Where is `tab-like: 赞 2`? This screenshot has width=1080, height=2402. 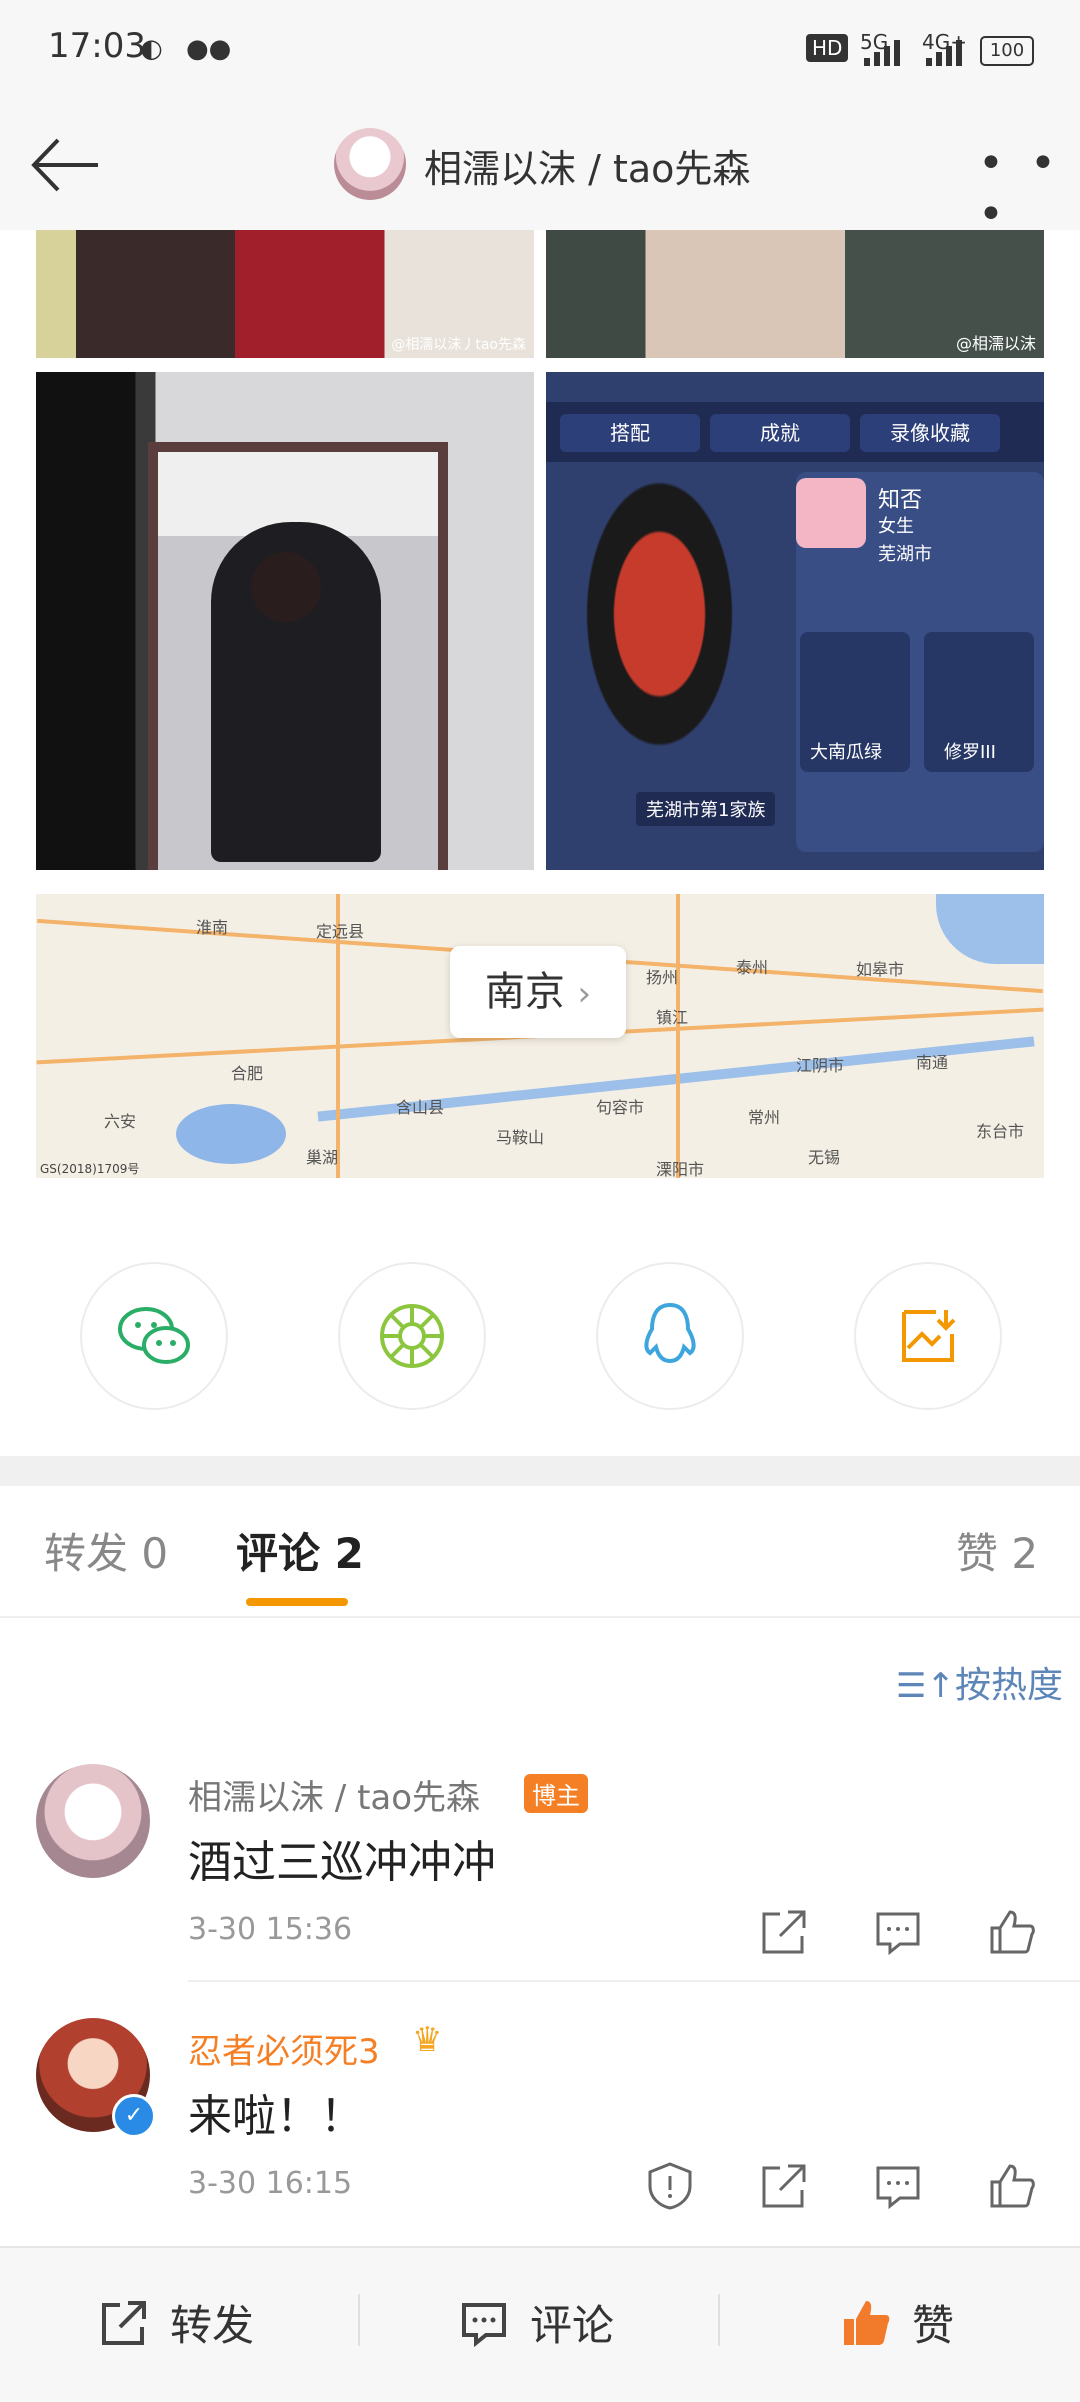 tab-like: 赞 2 is located at coordinates (997, 1550).